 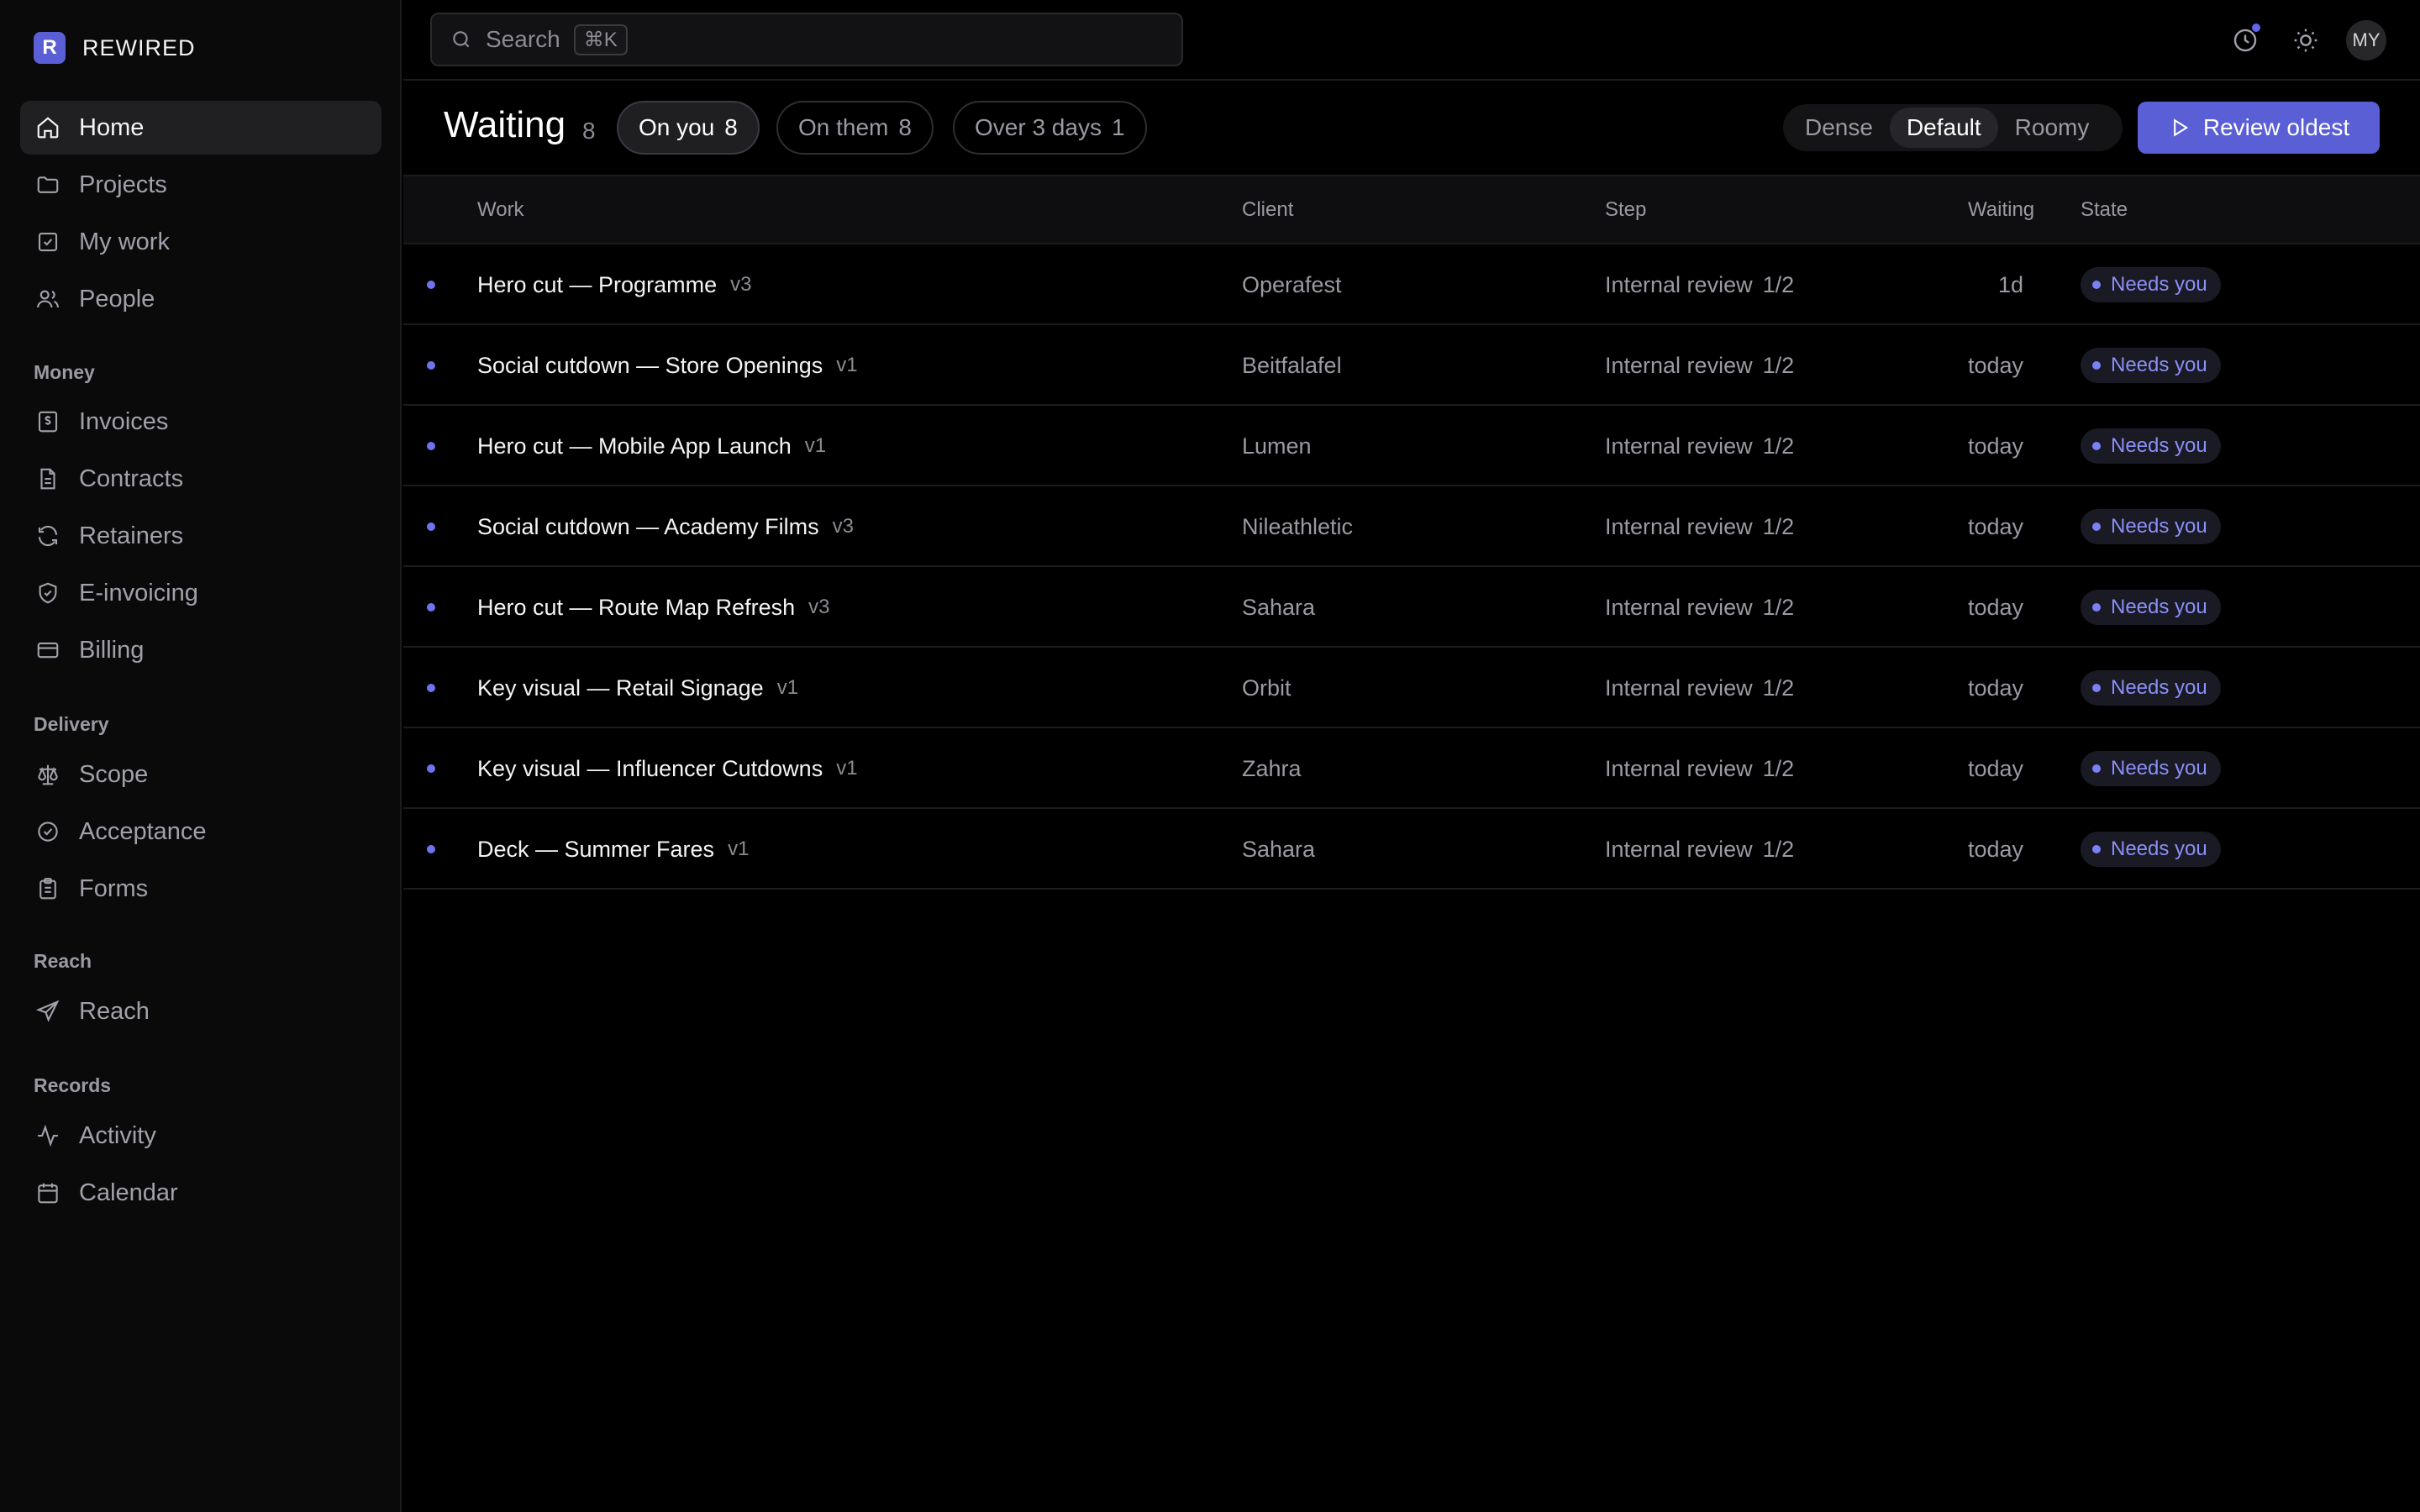 I want to click on work-title: Hero cut — Mobile App Launch, so click(x=634, y=446).